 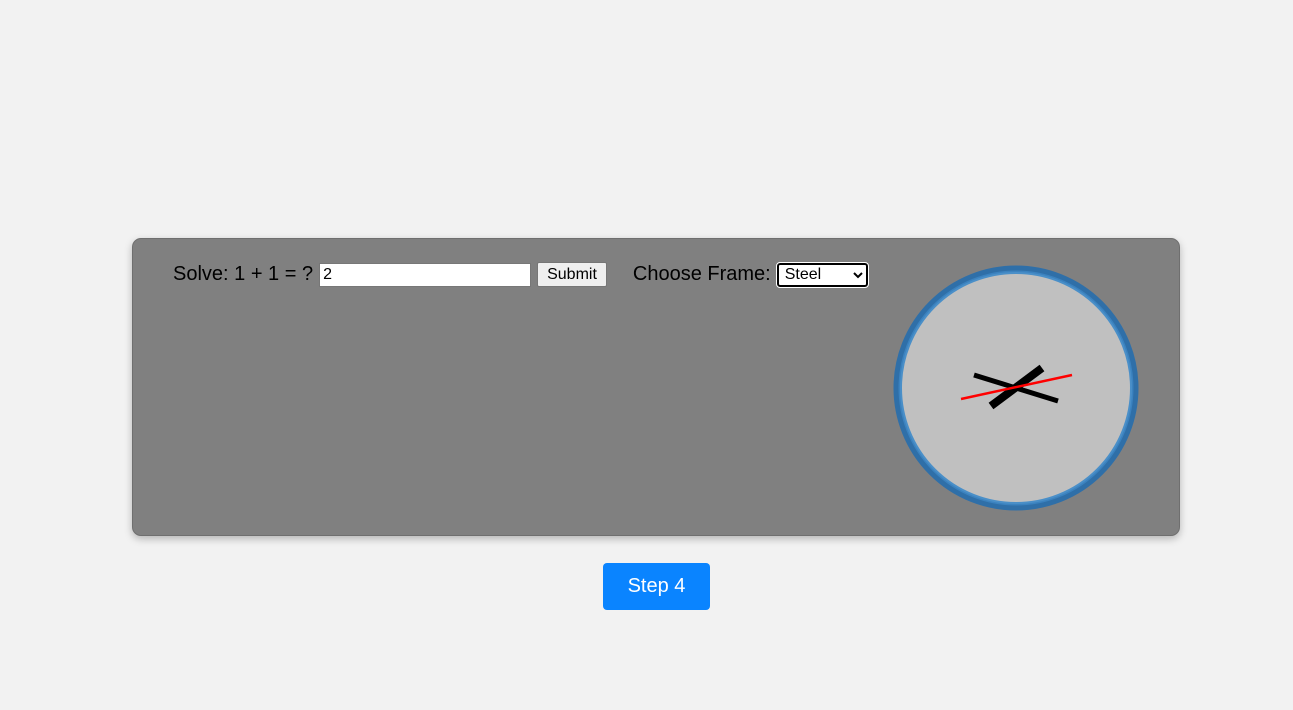 I want to click on frame-label: Choose Frame:, so click(x=701, y=274).